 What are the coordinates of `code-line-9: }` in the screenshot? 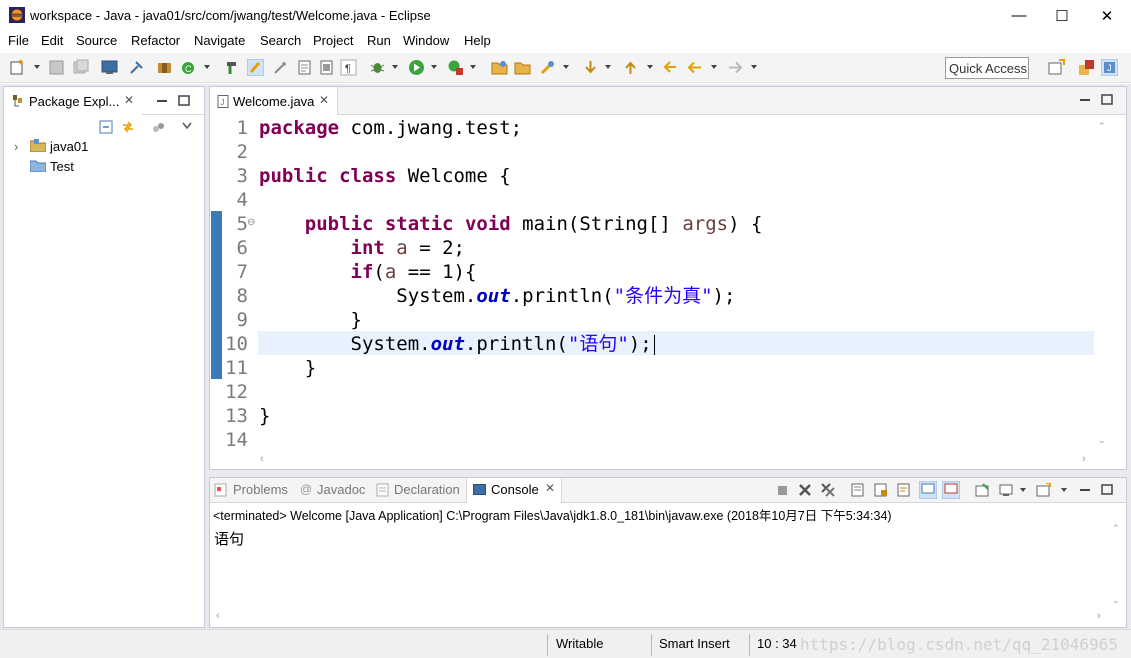 It's located at (310, 320).